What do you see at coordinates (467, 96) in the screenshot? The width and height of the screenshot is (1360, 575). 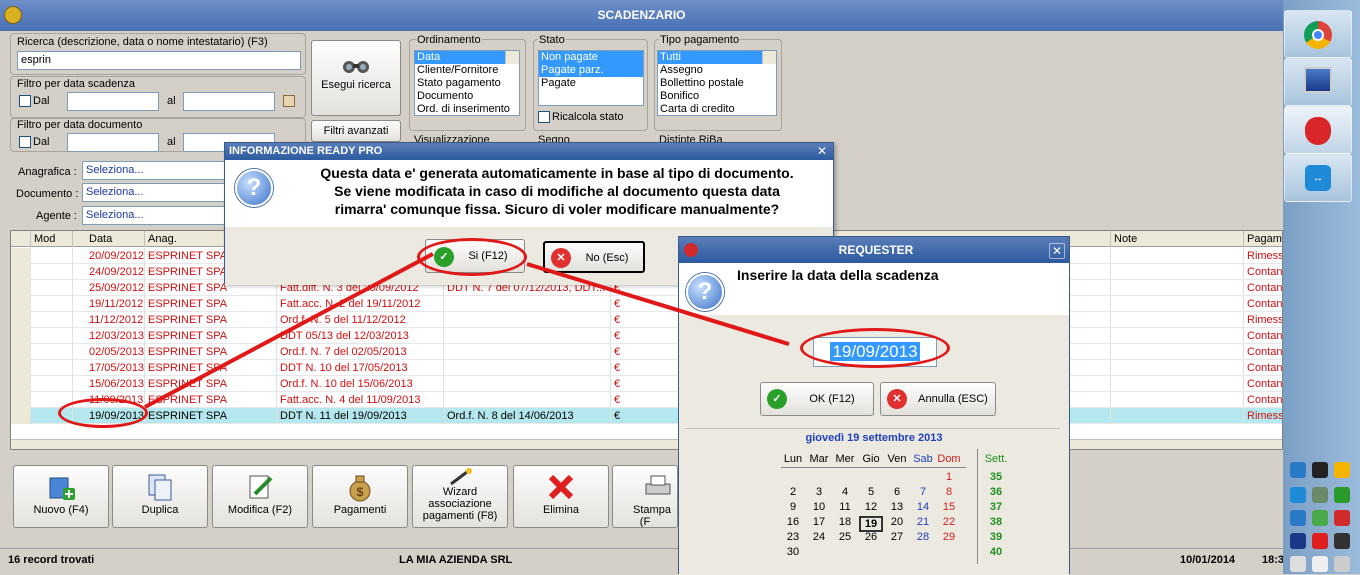 I see `sort-option: Documento` at bounding box center [467, 96].